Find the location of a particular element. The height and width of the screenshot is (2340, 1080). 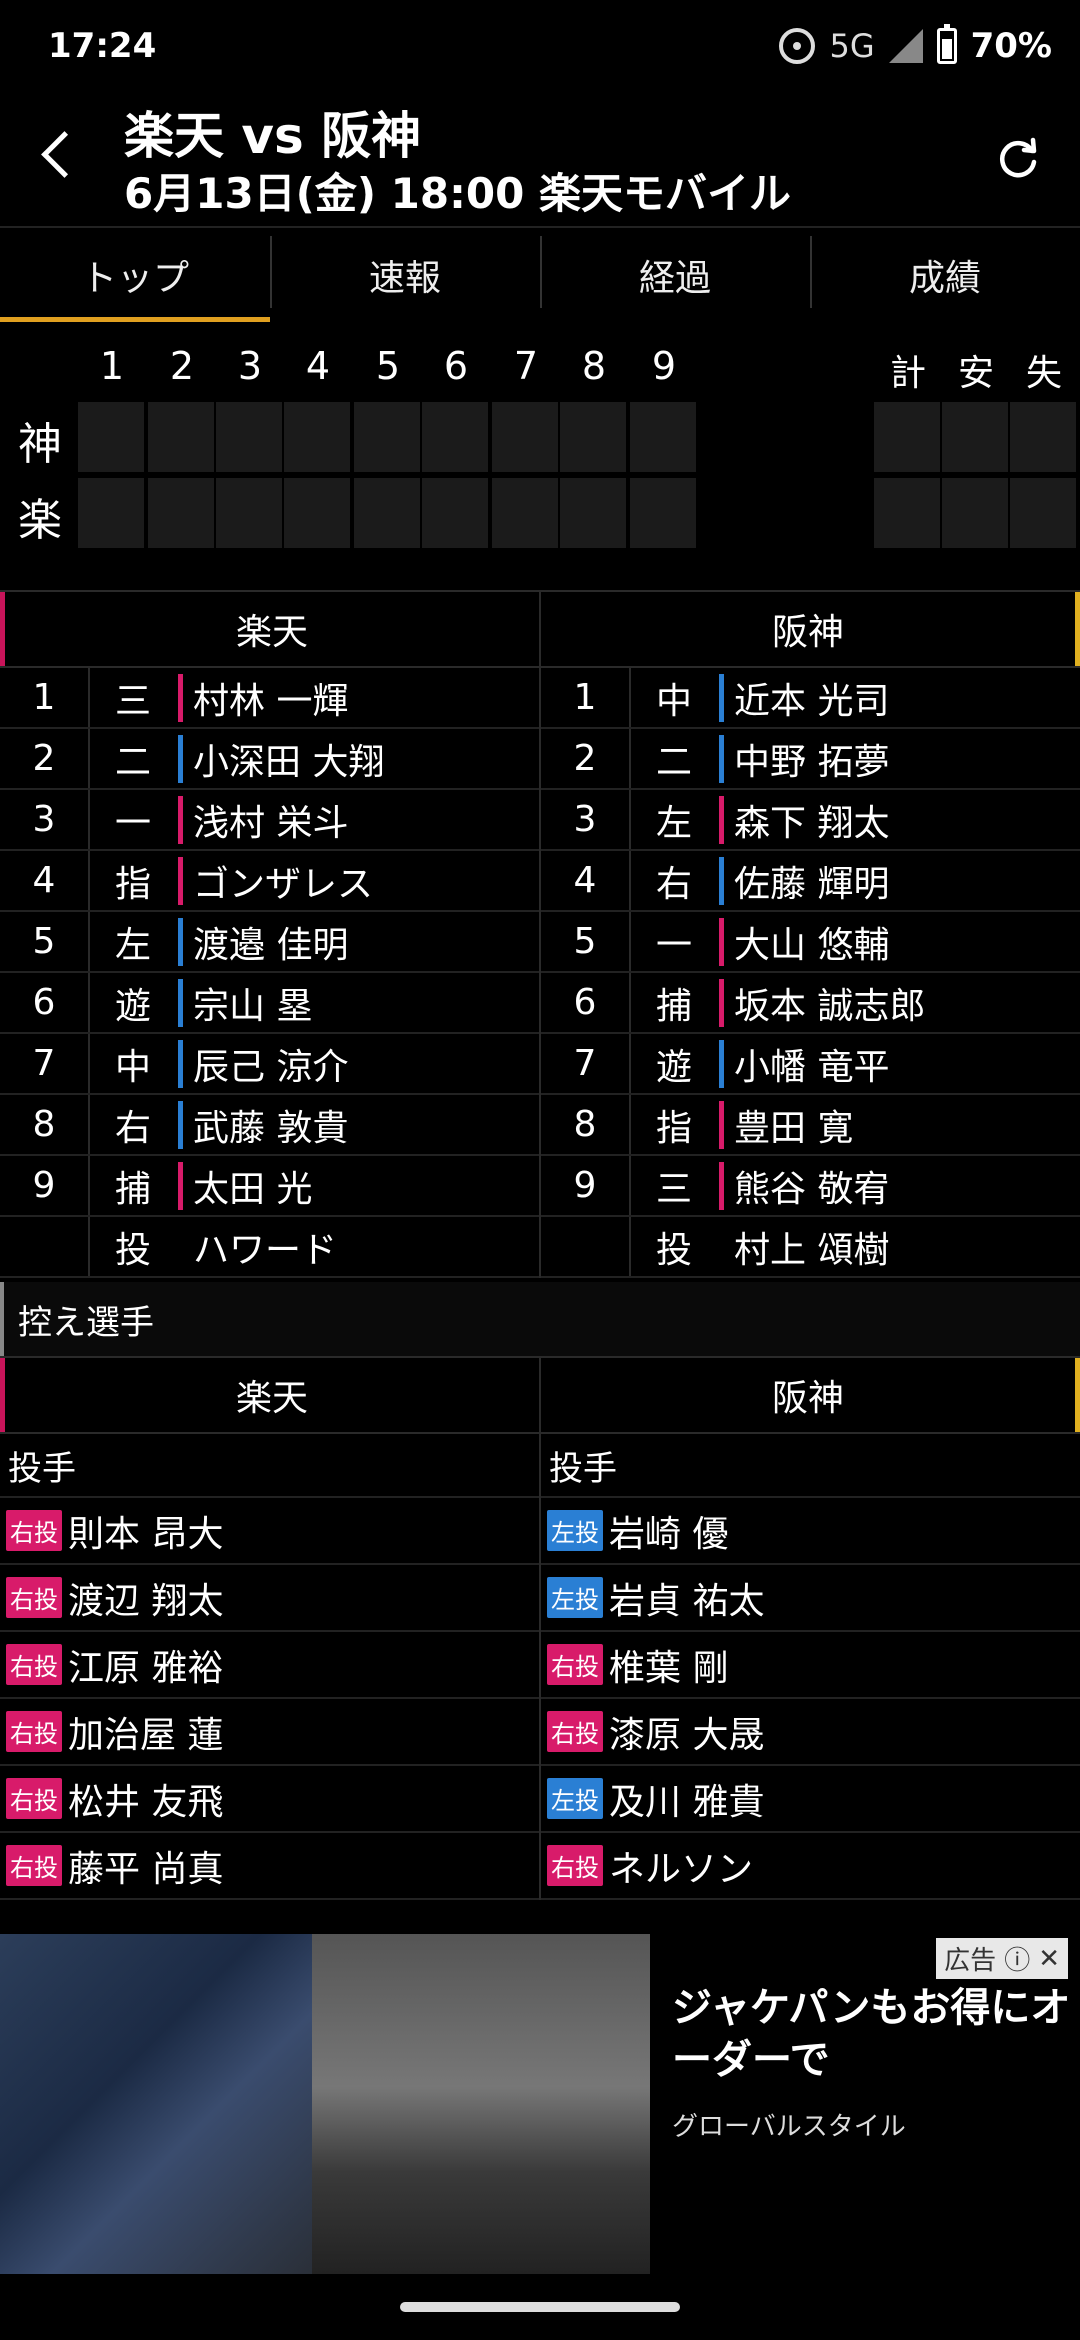

back-arrow-icon is located at coordinates (58, 154).